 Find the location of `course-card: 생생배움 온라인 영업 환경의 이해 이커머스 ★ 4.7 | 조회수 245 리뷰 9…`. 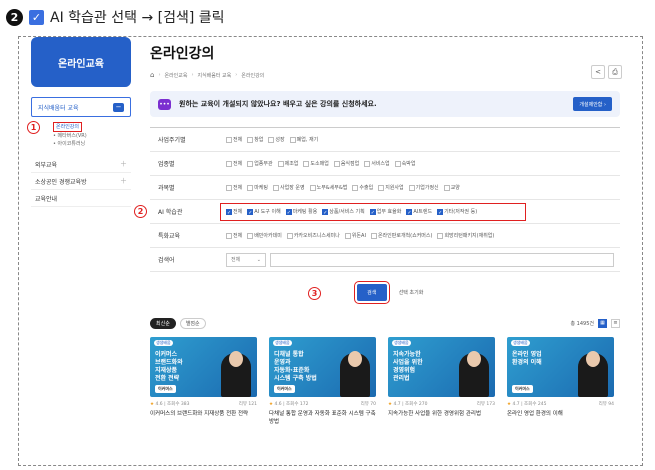

course-card: 생생배움 온라인 영업 환경의 이해 이커머스 ★ 4.7 | 조회수 245 리뷰 9… is located at coordinates (560, 381).